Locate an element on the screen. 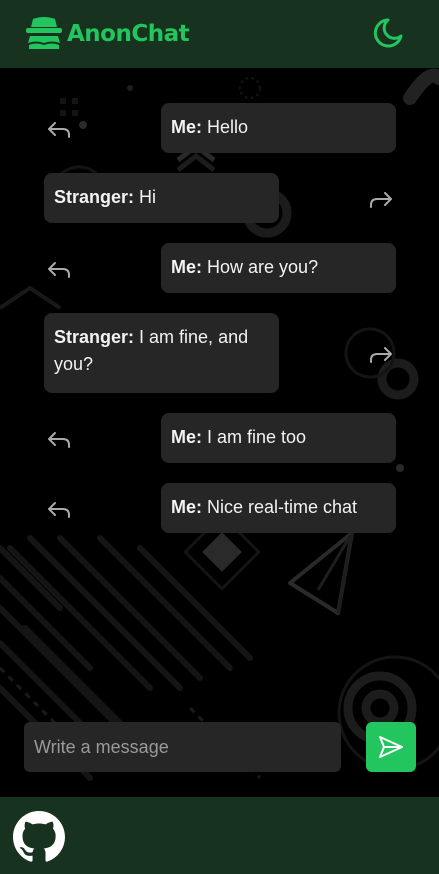  message-text: Nice real-time chat is located at coordinates (282, 507).